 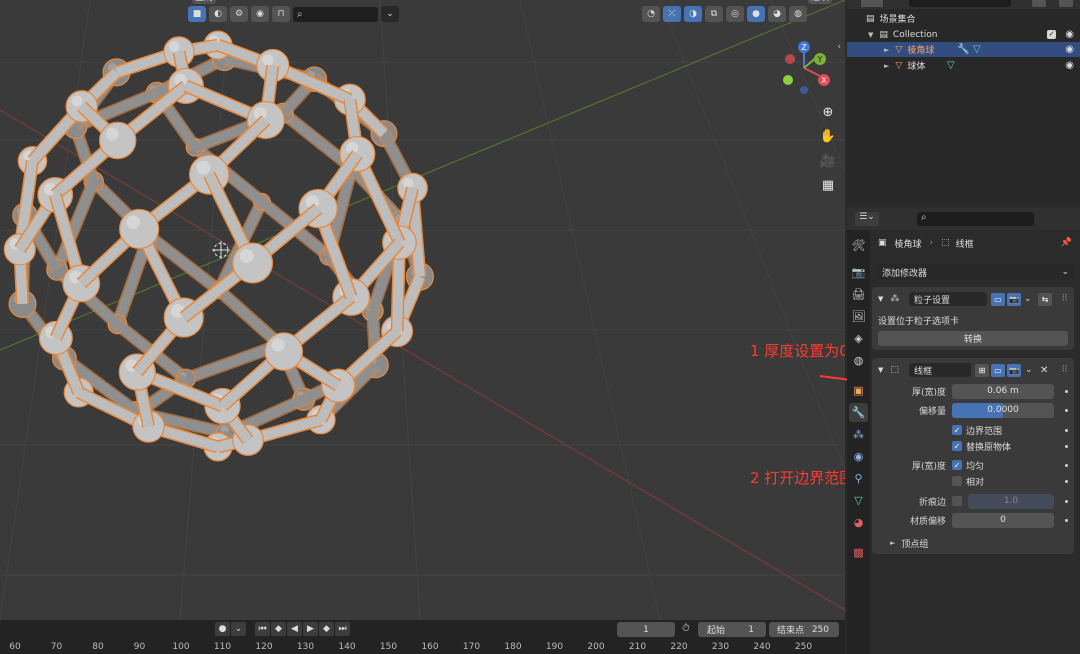 What do you see at coordinates (1045, 299) in the screenshot?
I see `toggle-icon: ⇆` at bounding box center [1045, 299].